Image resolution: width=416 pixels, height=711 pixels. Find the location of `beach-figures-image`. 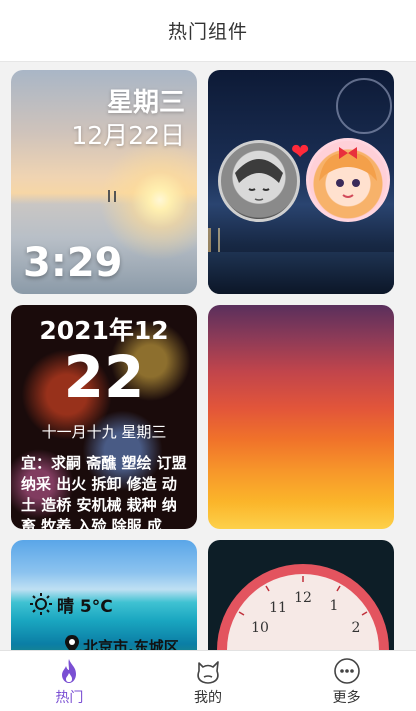

beach-figures-image is located at coordinates (112, 196).